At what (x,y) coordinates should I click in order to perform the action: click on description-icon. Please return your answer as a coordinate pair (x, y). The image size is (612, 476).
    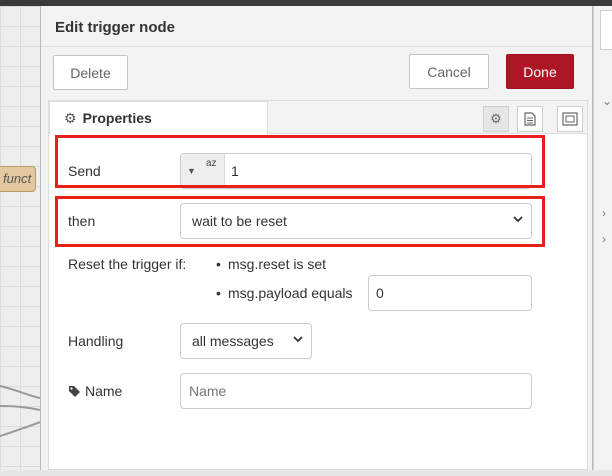
    Looking at the image, I should click on (530, 119).